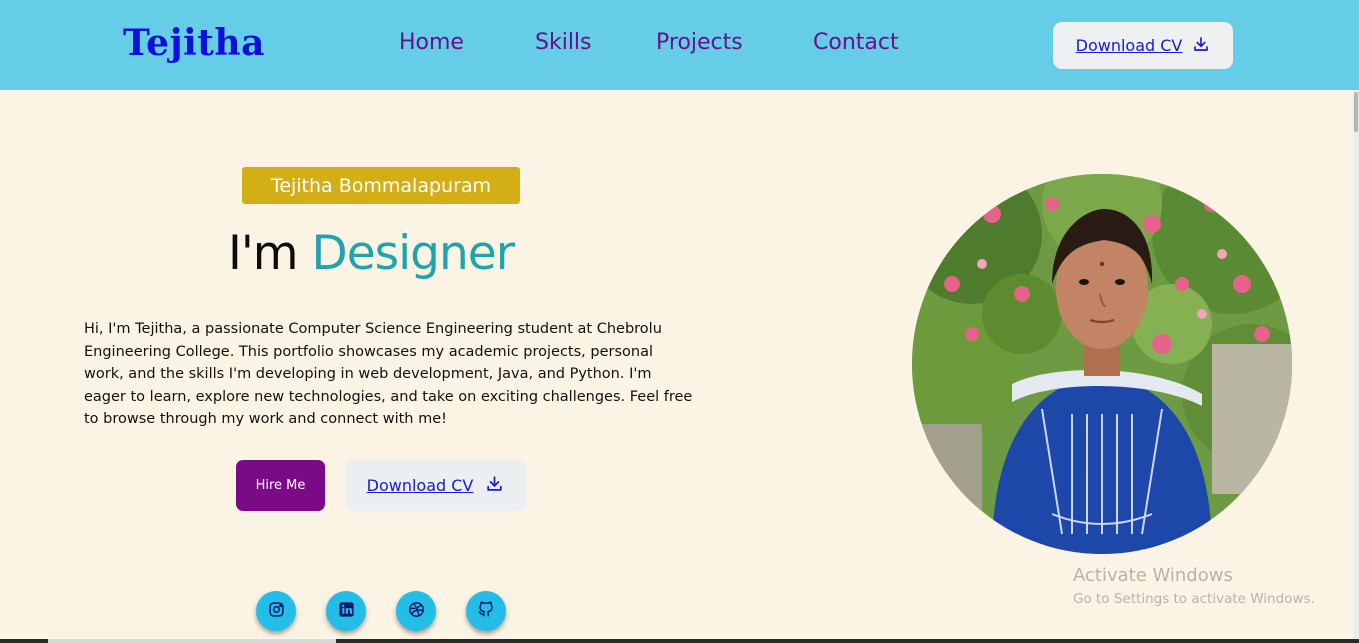  What do you see at coordinates (431, 42) in the screenshot?
I see `nav-home: Home` at bounding box center [431, 42].